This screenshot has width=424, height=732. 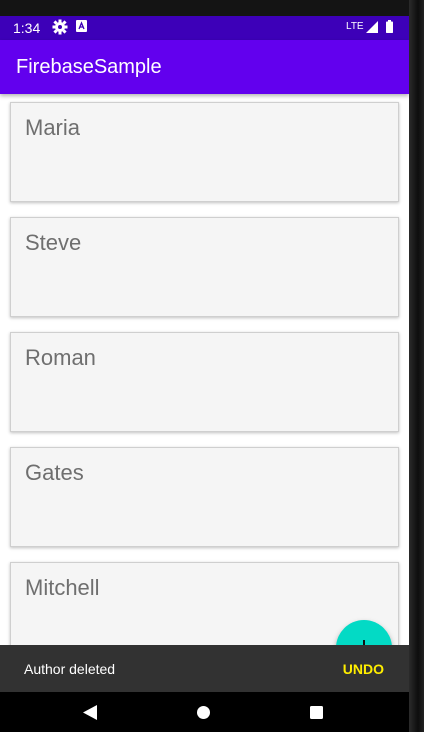 What do you see at coordinates (53, 127) in the screenshot?
I see `author-name: Maria` at bounding box center [53, 127].